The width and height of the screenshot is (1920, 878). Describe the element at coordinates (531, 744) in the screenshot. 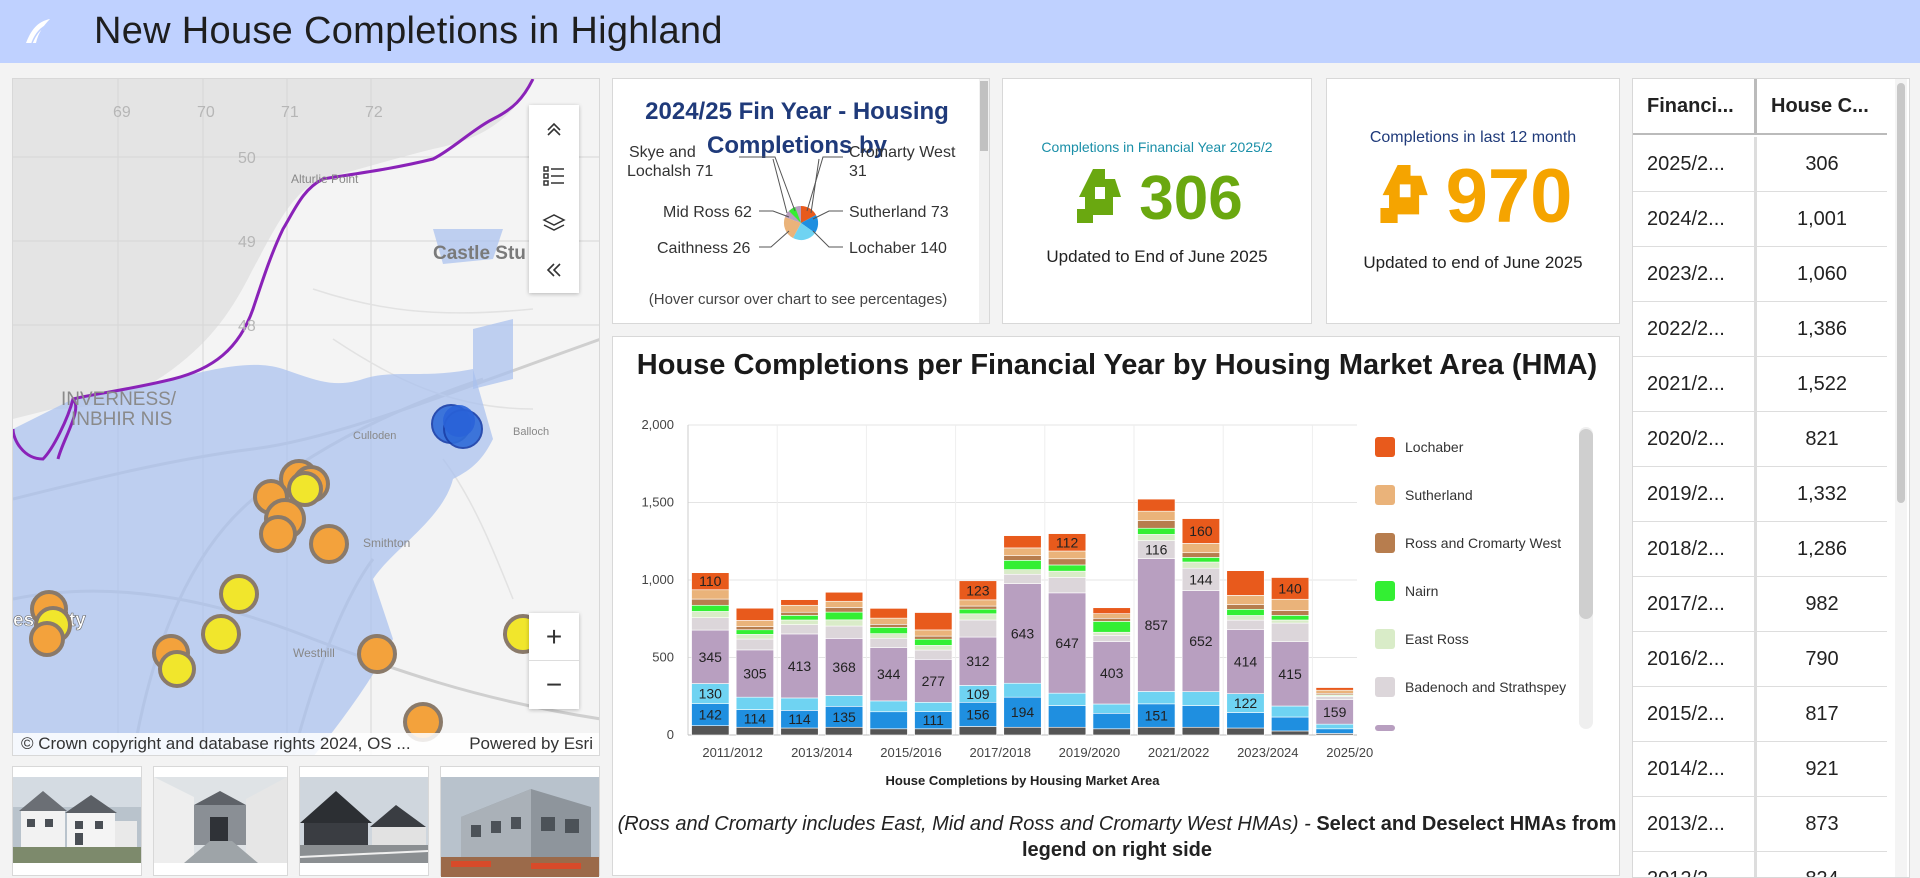

I see `esri-credit: Powered by Esri` at that location.